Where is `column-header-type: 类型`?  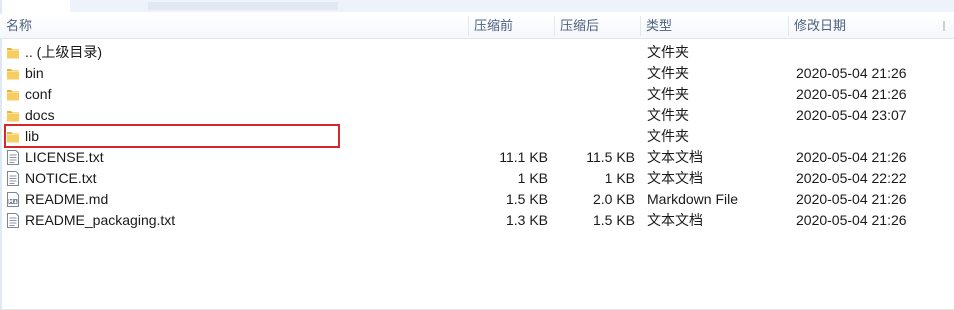
column-header-type: 类型 is located at coordinates (714, 26).